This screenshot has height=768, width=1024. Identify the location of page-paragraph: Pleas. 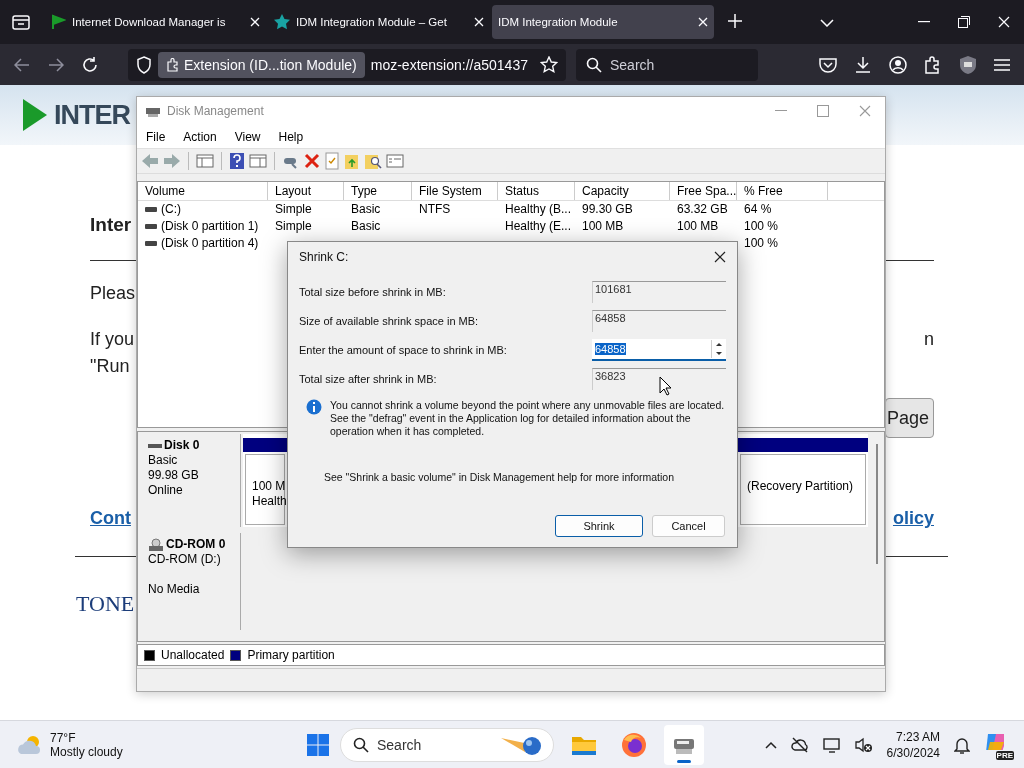
(113, 293).